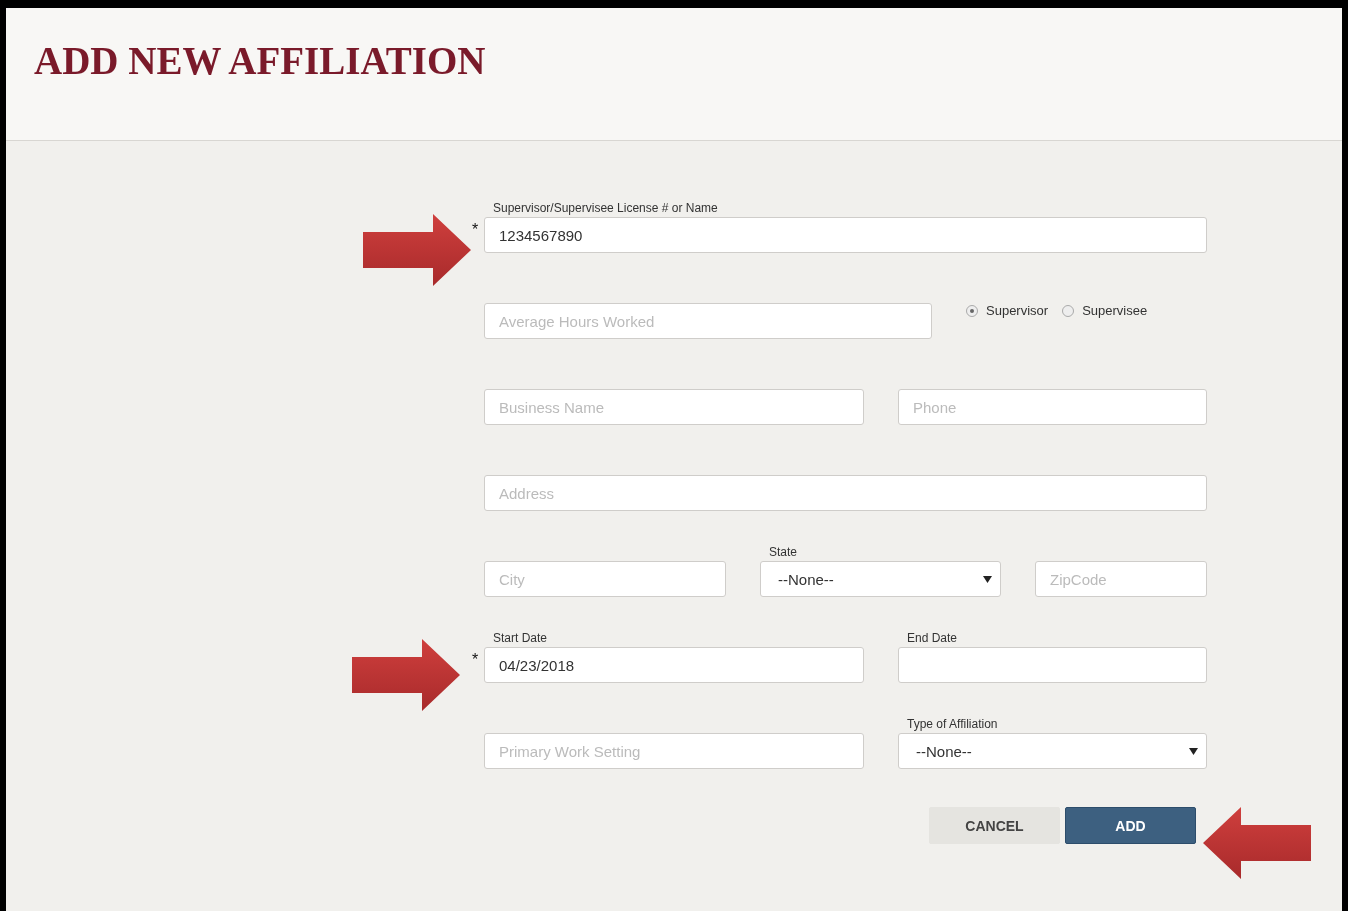 This screenshot has width=1348, height=911. Describe the element at coordinates (845, 235) in the screenshot. I see `input-field: 1234567890` at that location.